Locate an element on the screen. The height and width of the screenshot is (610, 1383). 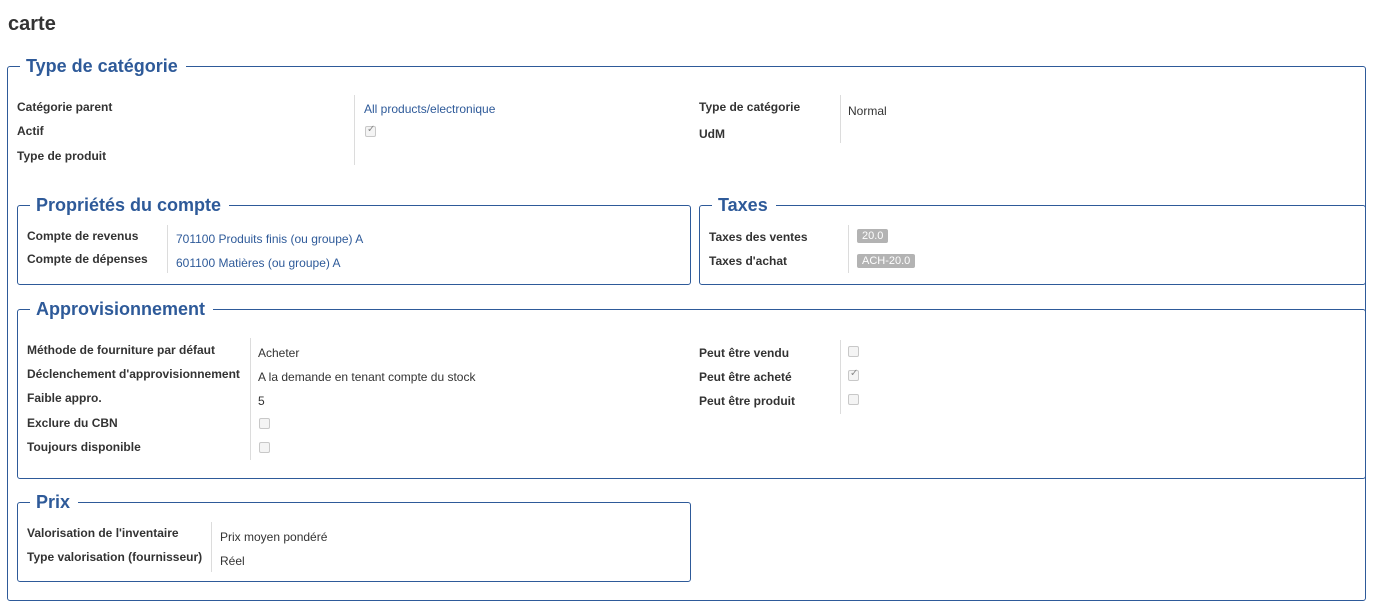
sales-taxes-label: Taxes des ventes is located at coordinates (758, 237).